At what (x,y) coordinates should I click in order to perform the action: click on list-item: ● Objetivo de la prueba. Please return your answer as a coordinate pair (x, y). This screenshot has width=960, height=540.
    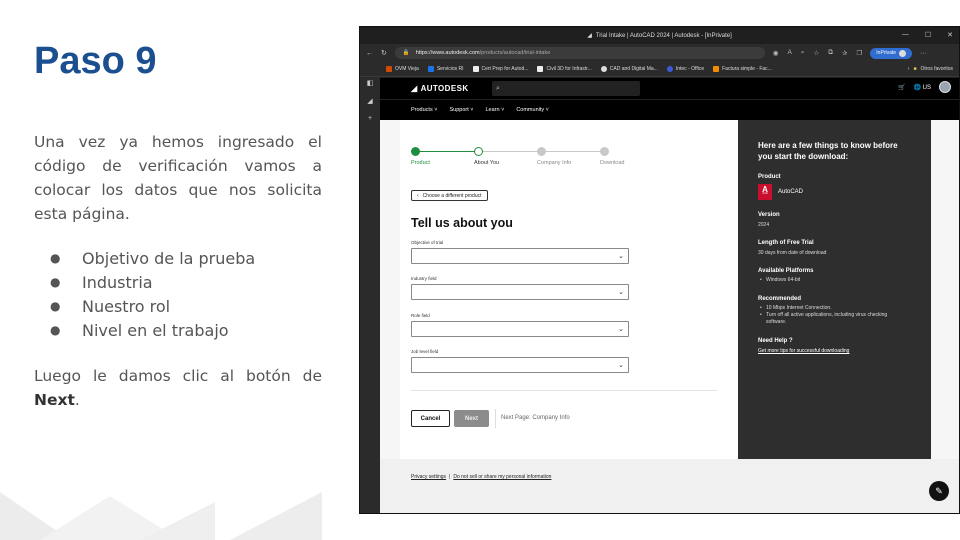
    Looking at the image, I should click on (153, 258).